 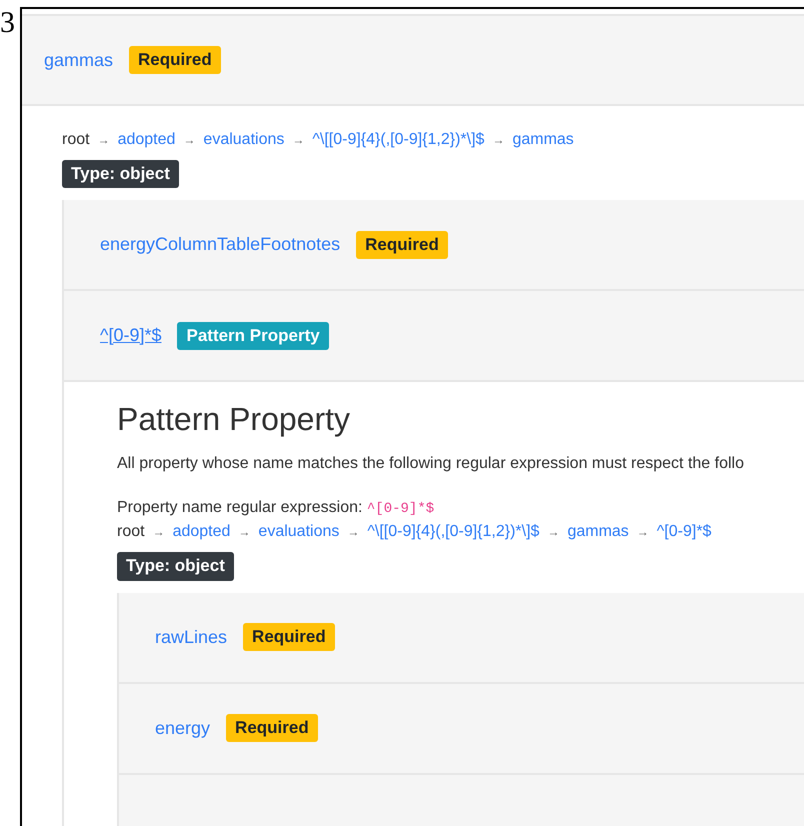 What do you see at coordinates (131, 336) in the screenshot?
I see `property-link: ^[0-9]*$` at bounding box center [131, 336].